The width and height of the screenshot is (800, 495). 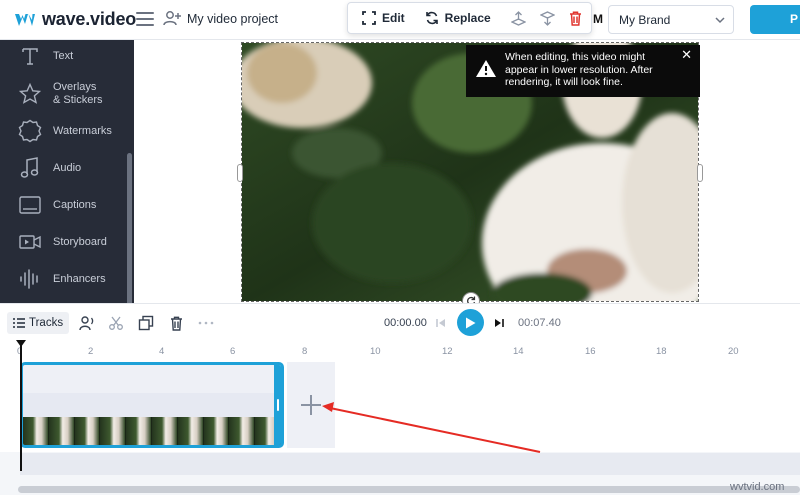 What do you see at coordinates (733, 351) in the screenshot?
I see `ruler-tick-label: 20` at bounding box center [733, 351].